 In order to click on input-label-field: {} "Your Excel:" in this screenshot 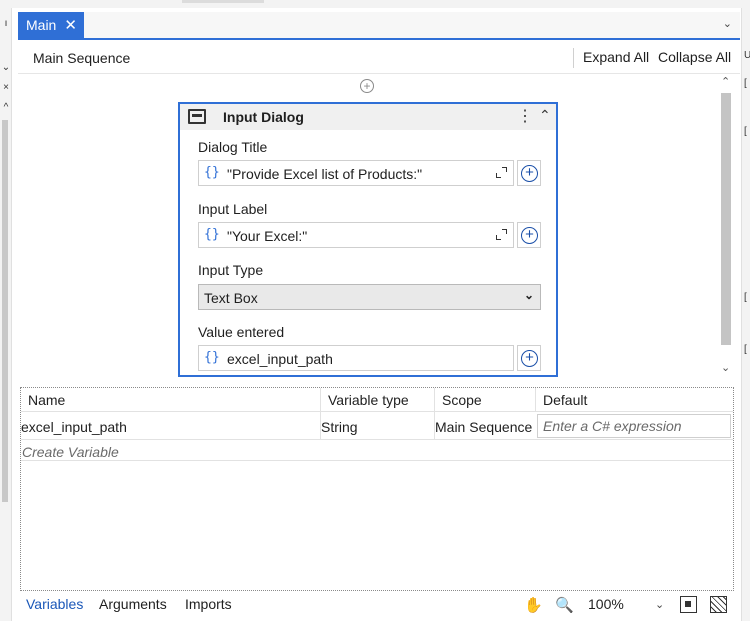, I will do `click(356, 235)`.